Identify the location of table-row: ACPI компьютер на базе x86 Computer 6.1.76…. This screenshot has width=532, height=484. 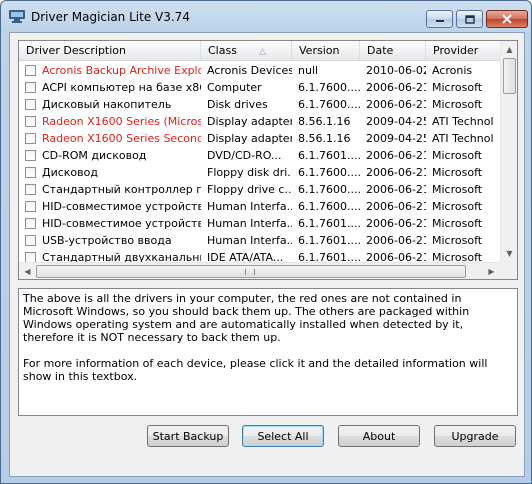
(259, 87).